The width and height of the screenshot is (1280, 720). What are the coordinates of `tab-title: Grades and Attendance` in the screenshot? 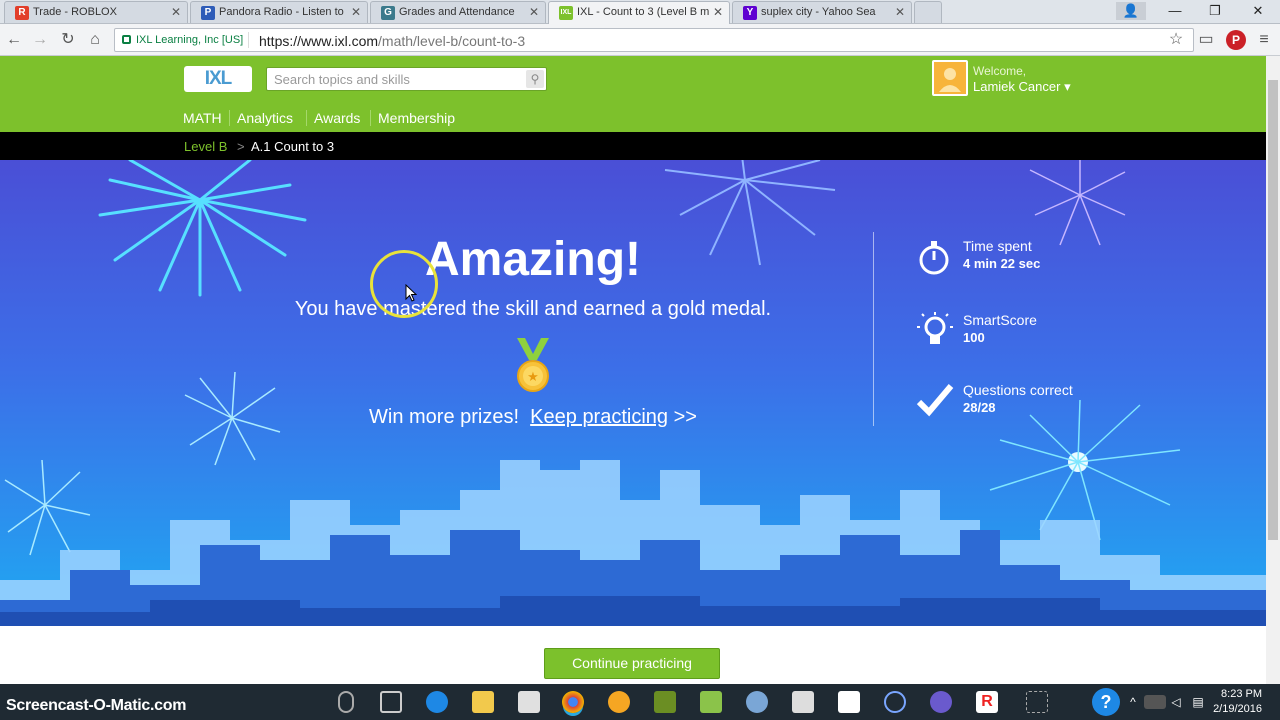 It's located at (457, 12).